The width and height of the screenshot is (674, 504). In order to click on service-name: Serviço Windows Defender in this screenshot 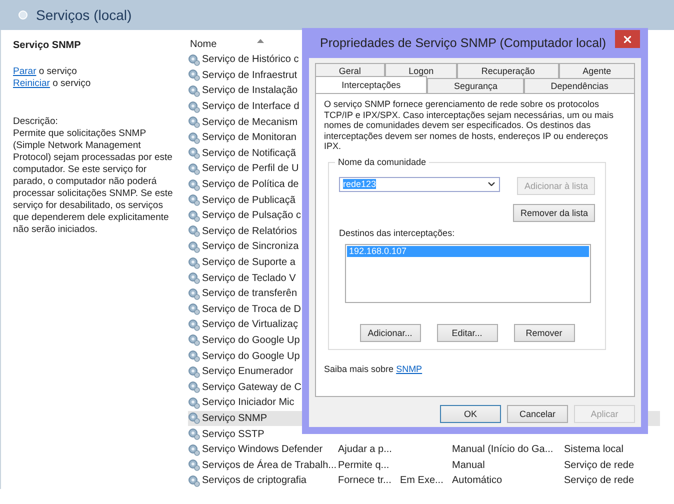, I will do `click(262, 450)`.